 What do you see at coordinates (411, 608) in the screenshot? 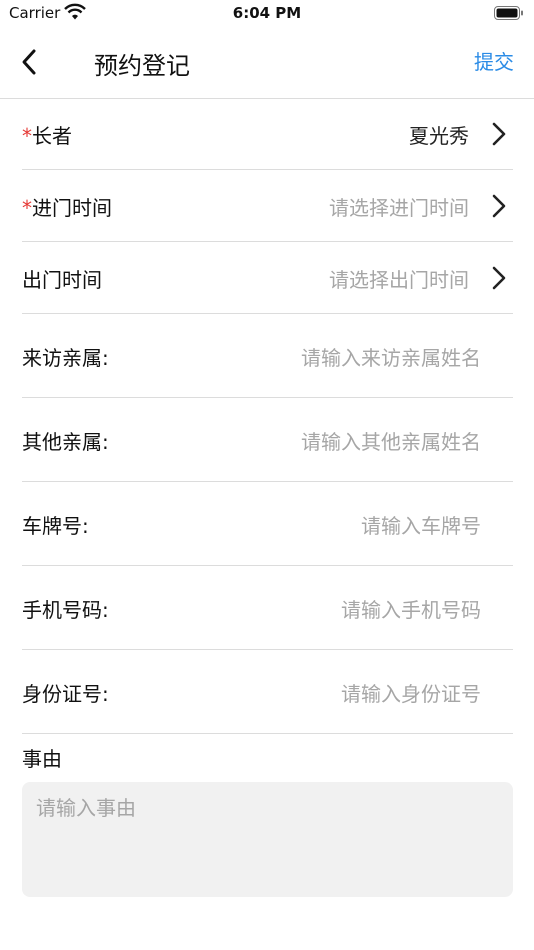
I see `phone-input: 请输入手机号码` at bounding box center [411, 608].